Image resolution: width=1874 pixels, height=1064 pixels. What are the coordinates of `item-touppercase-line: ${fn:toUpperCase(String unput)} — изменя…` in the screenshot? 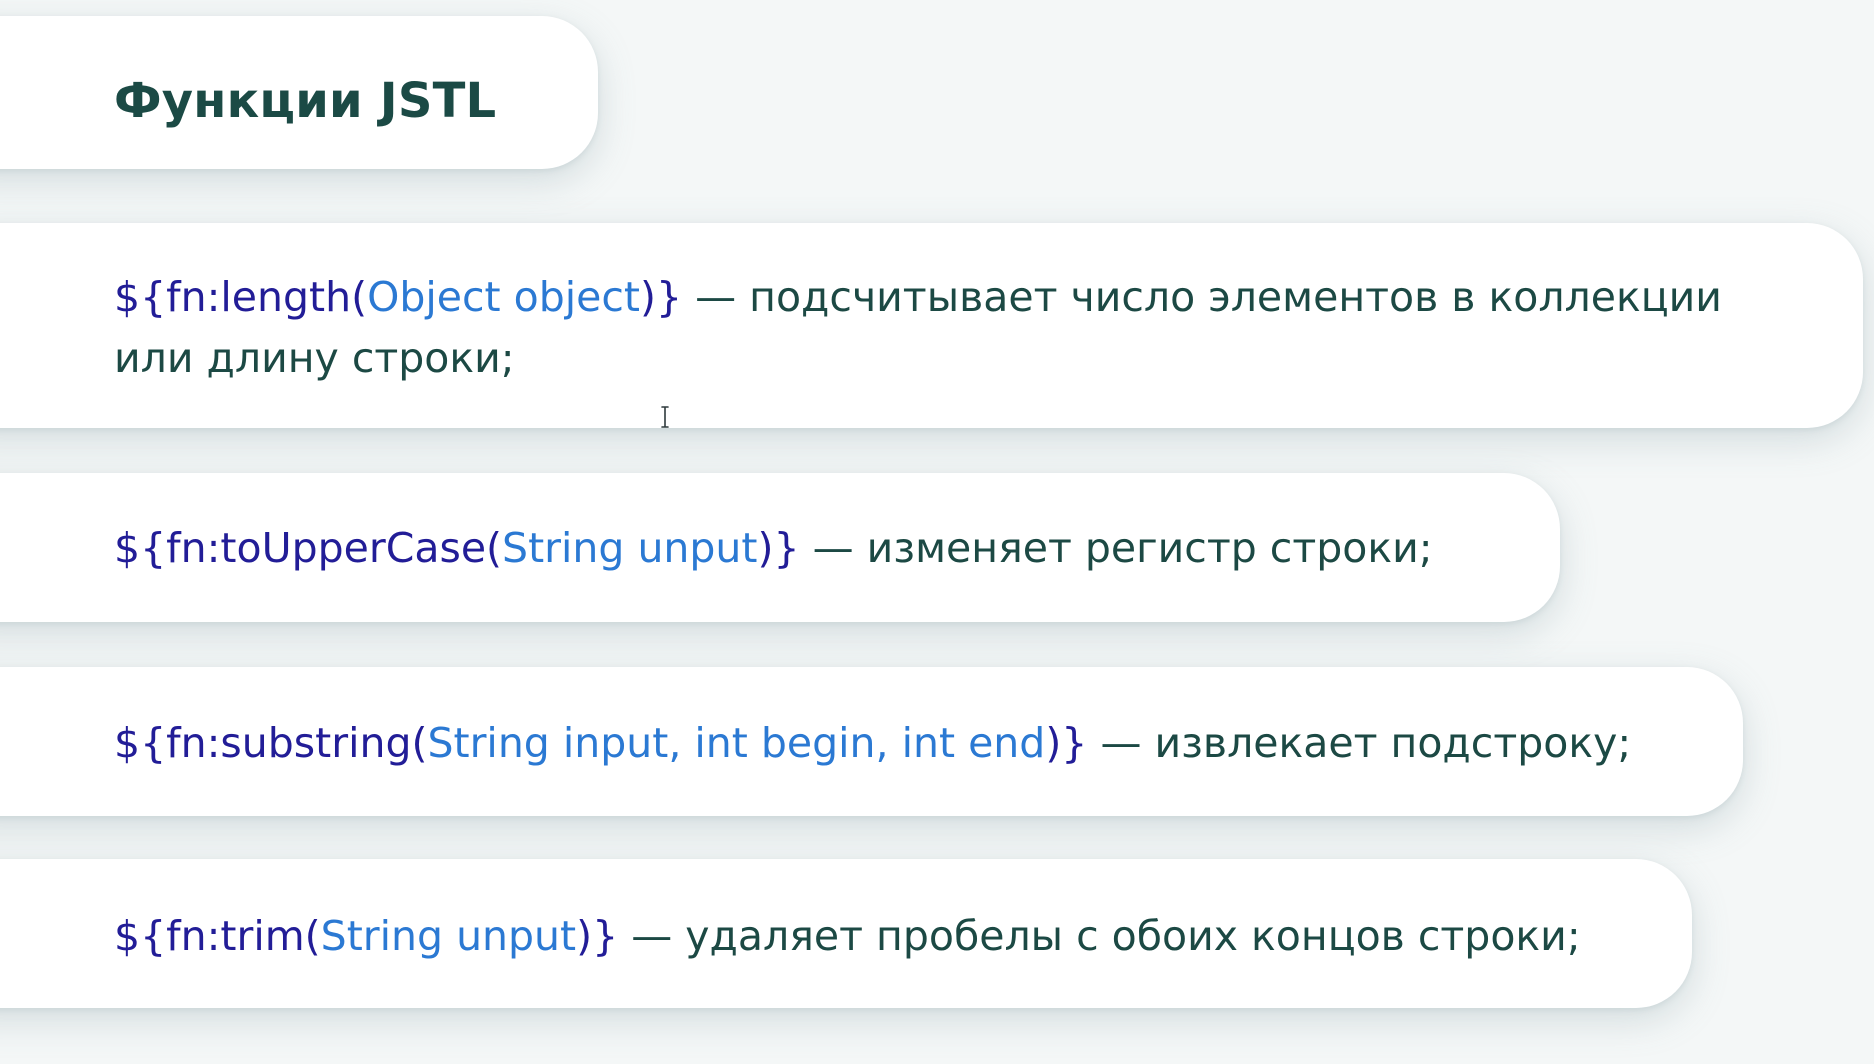 It's located at (773, 548).